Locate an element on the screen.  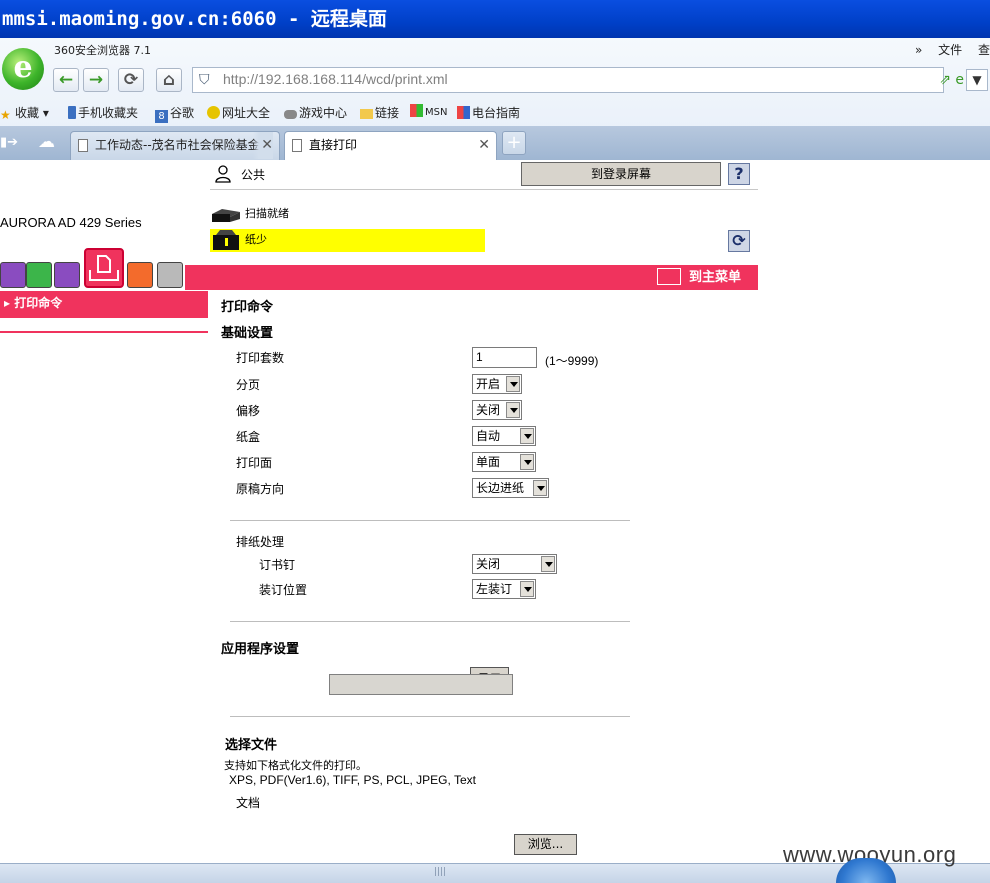
orientation-select: 长边进纸 is located at coordinates (510, 488).